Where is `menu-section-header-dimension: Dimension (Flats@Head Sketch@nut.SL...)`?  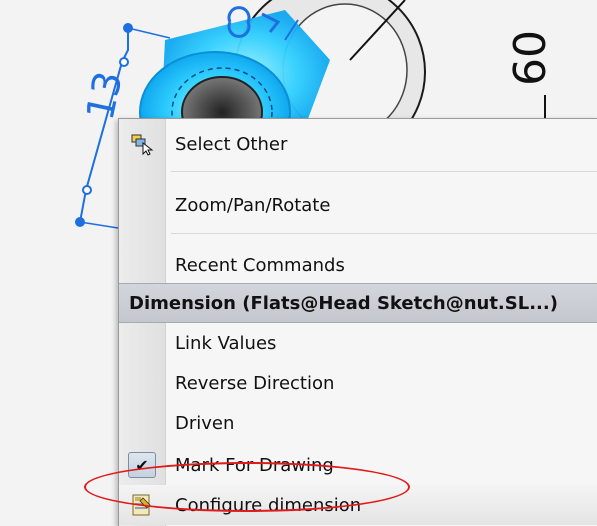 menu-section-header-dimension: Dimension (Flats@Head Sketch@nut.SL...) is located at coordinates (358, 303).